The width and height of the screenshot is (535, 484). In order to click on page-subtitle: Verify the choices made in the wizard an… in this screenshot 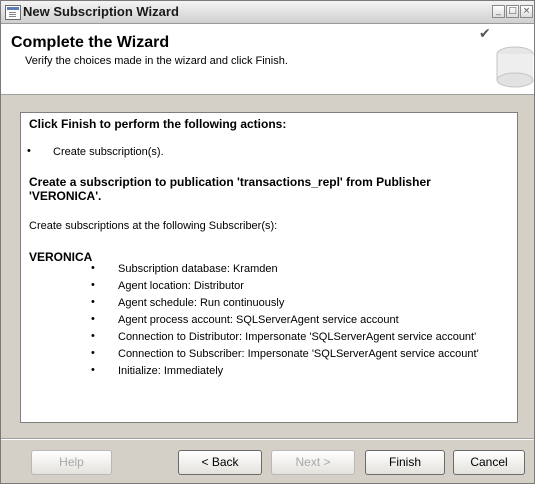, I will do `click(156, 61)`.